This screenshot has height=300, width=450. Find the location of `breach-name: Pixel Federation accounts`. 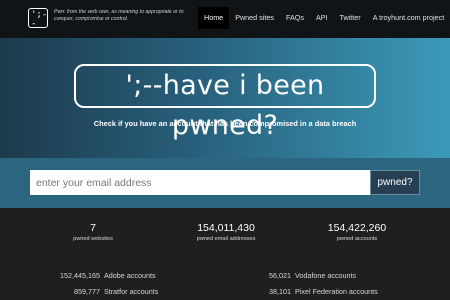

breach-name: Pixel Federation accounts is located at coordinates (336, 292).